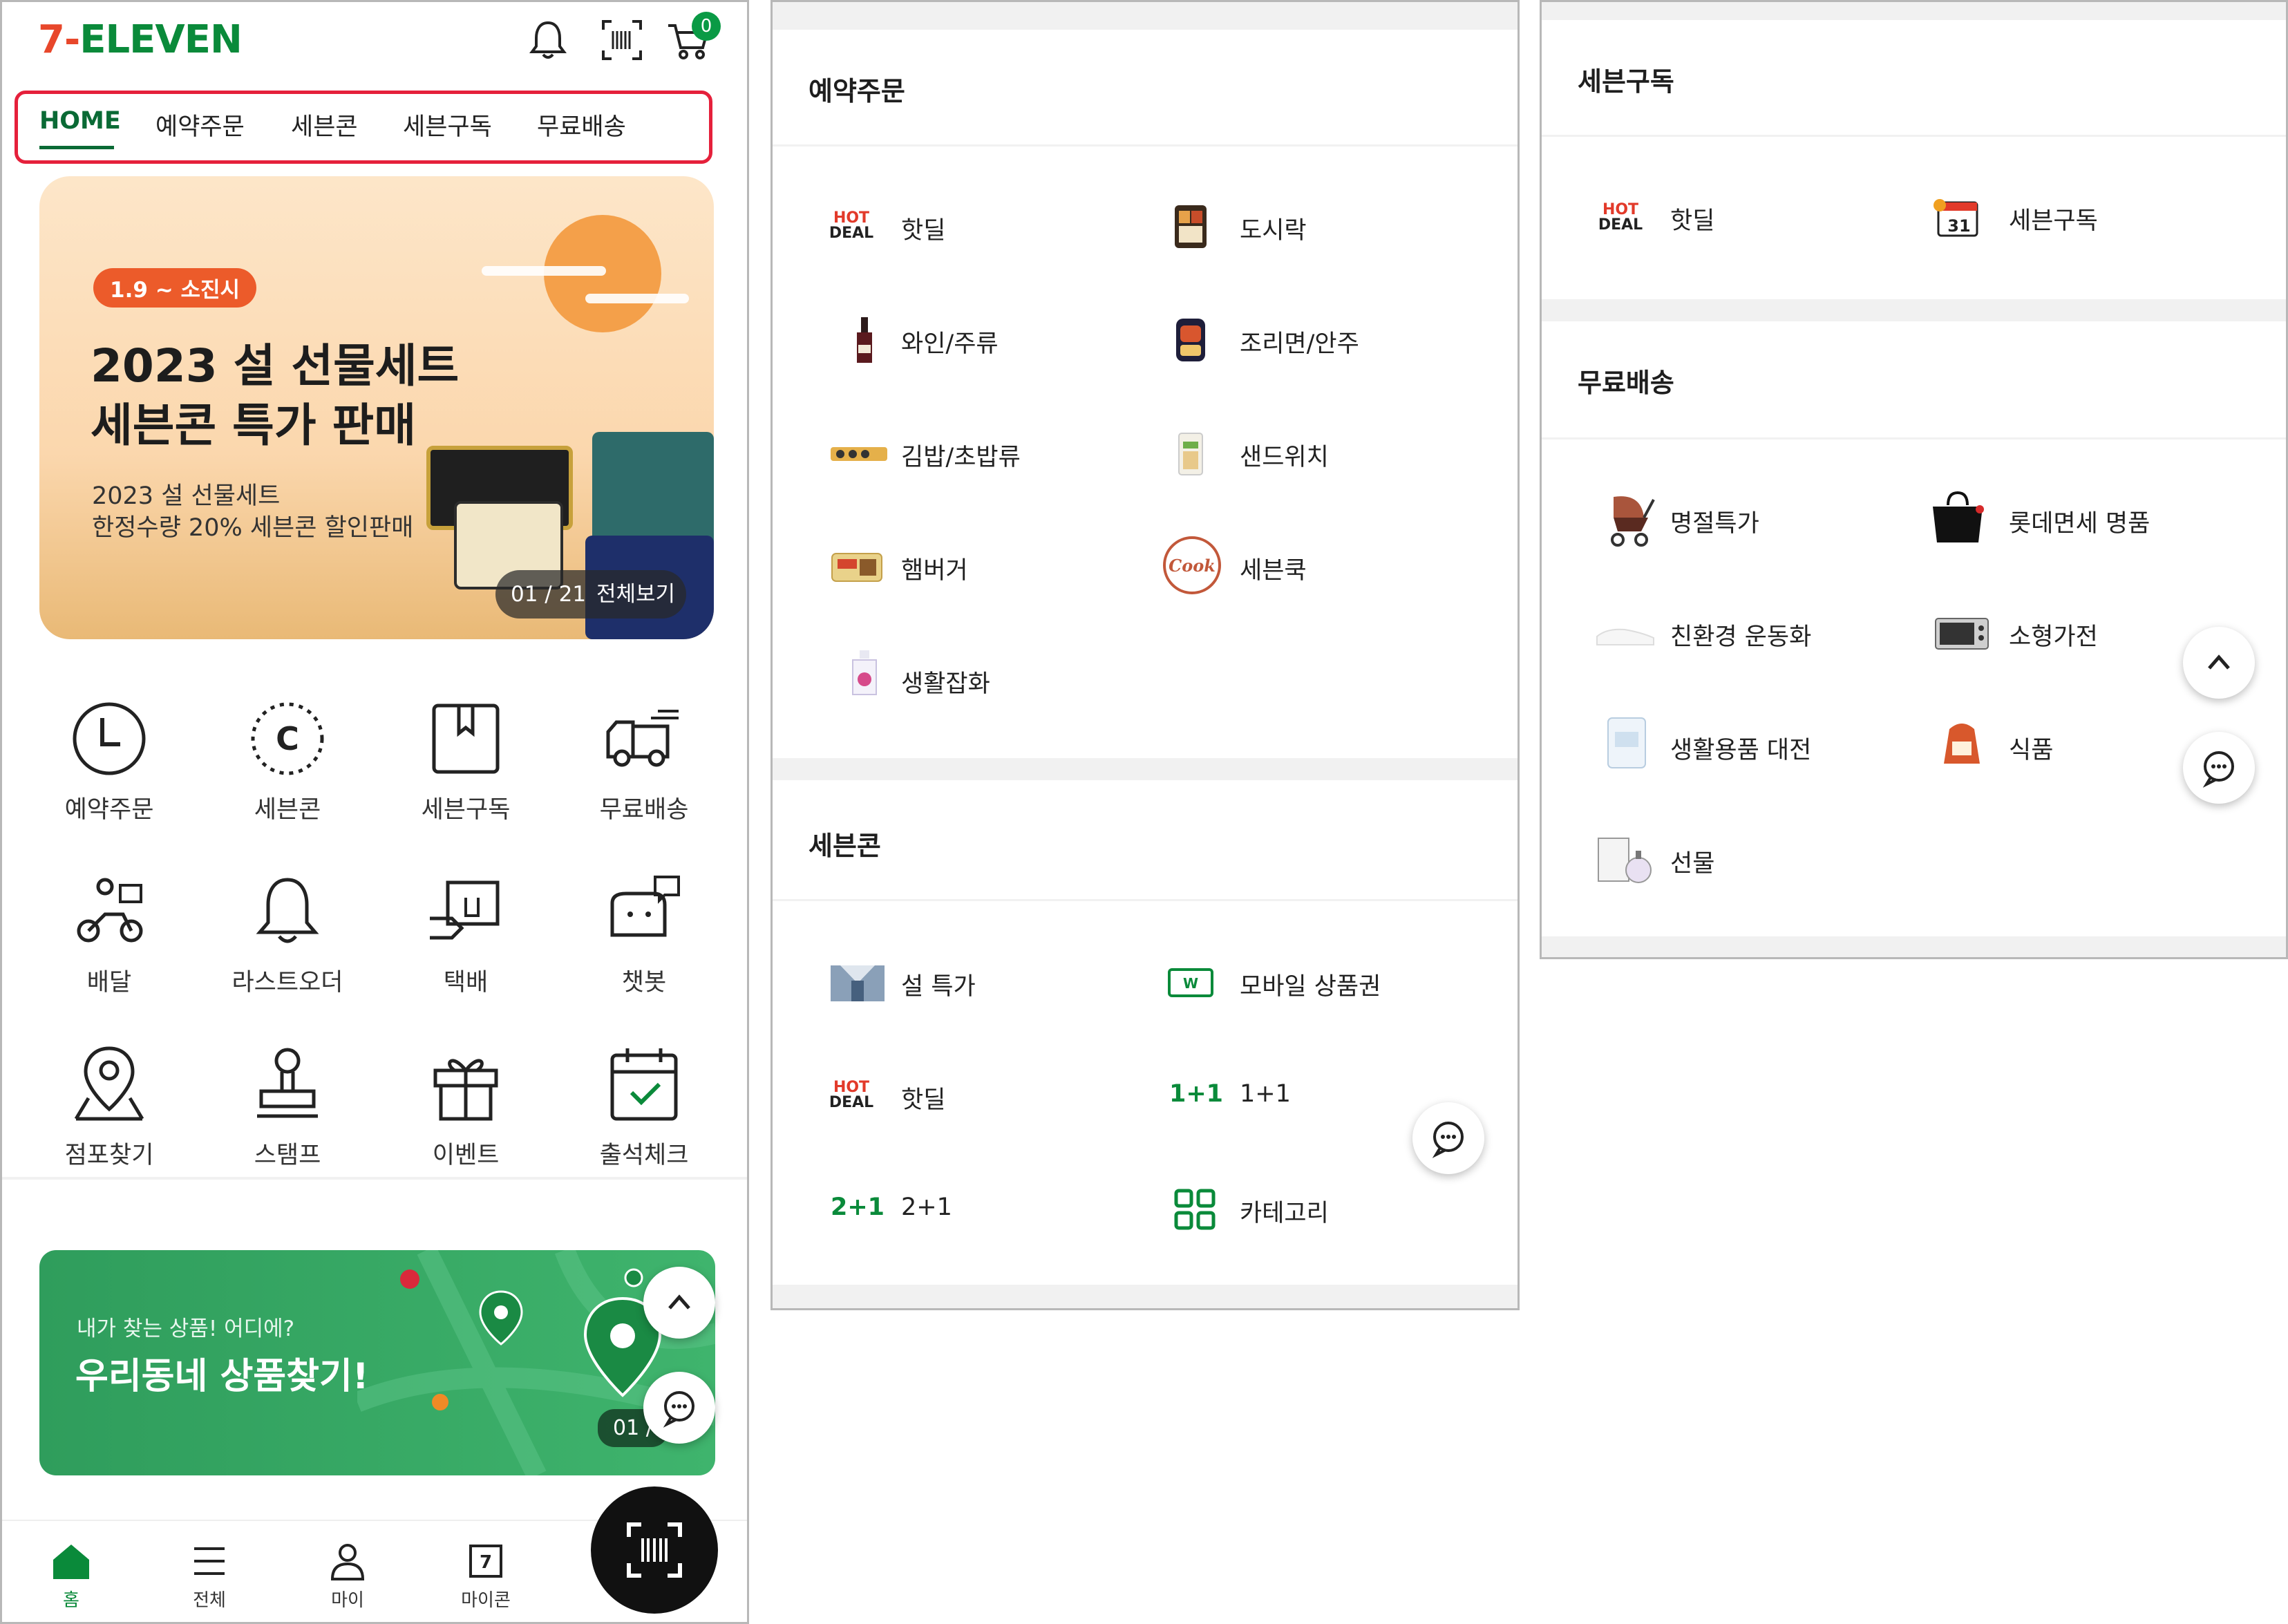  What do you see at coordinates (1692, 861) in the screenshot?
I see `delivery-item-gift: 선물` at bounding box center [1692, 861].